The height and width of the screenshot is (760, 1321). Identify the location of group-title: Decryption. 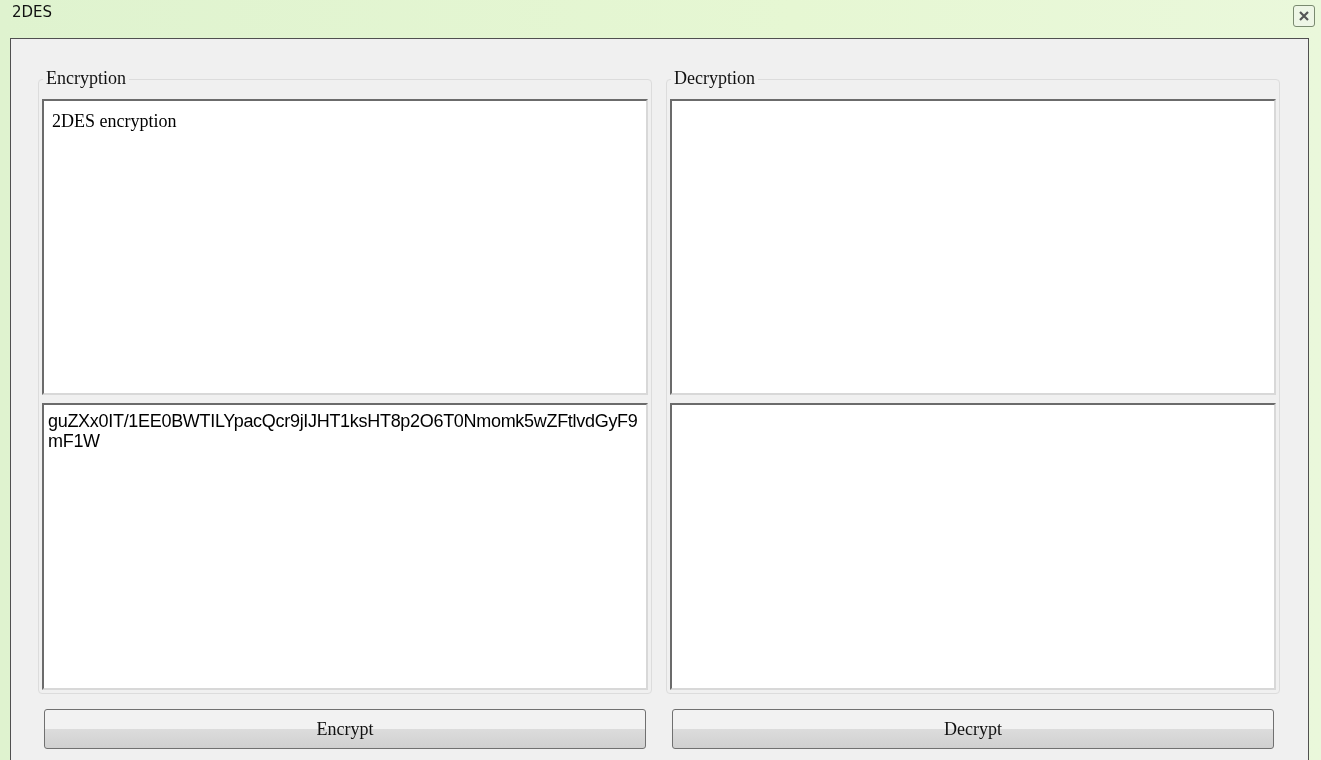
(714, 78).